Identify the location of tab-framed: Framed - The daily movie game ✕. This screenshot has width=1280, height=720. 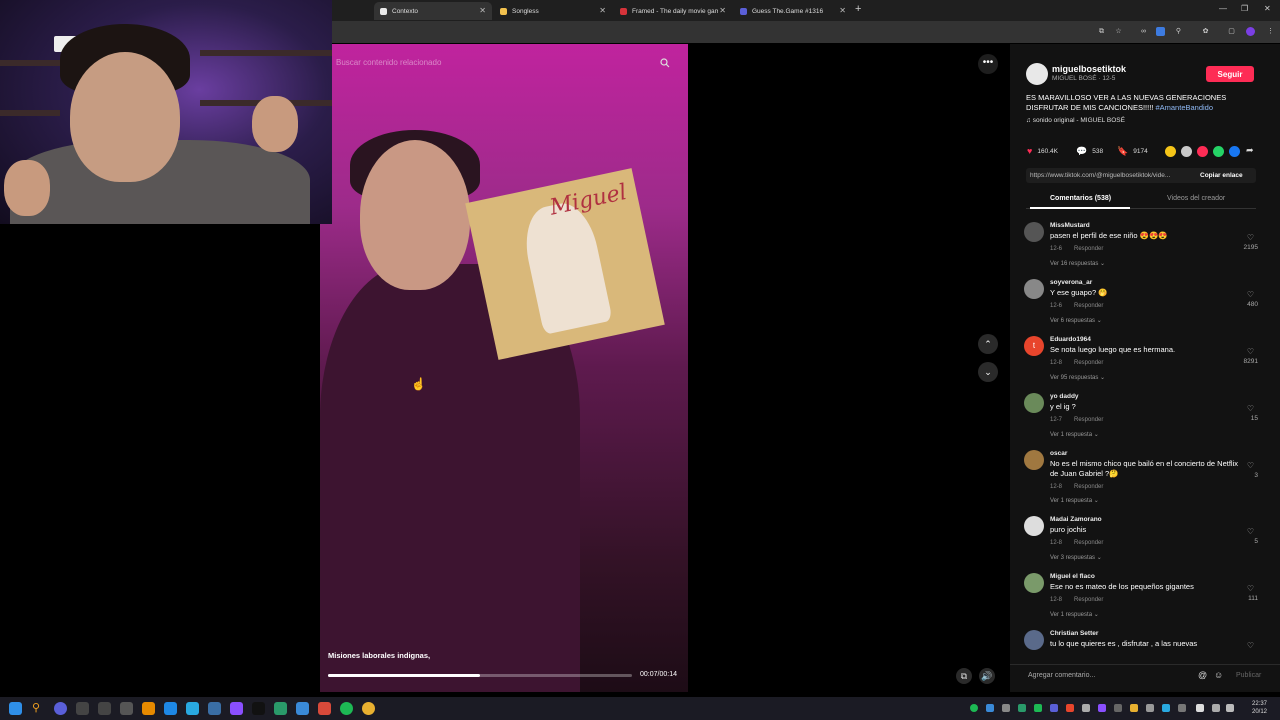
(673, 11).